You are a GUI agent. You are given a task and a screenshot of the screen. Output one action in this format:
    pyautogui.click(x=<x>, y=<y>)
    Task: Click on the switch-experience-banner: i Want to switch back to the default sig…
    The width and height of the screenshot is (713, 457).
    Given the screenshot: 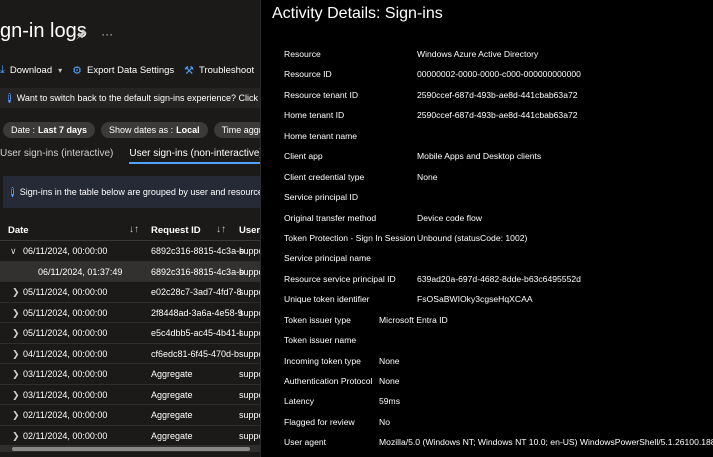 What is the action you would take?
    pyautogui.click(x=130, y=98)
    